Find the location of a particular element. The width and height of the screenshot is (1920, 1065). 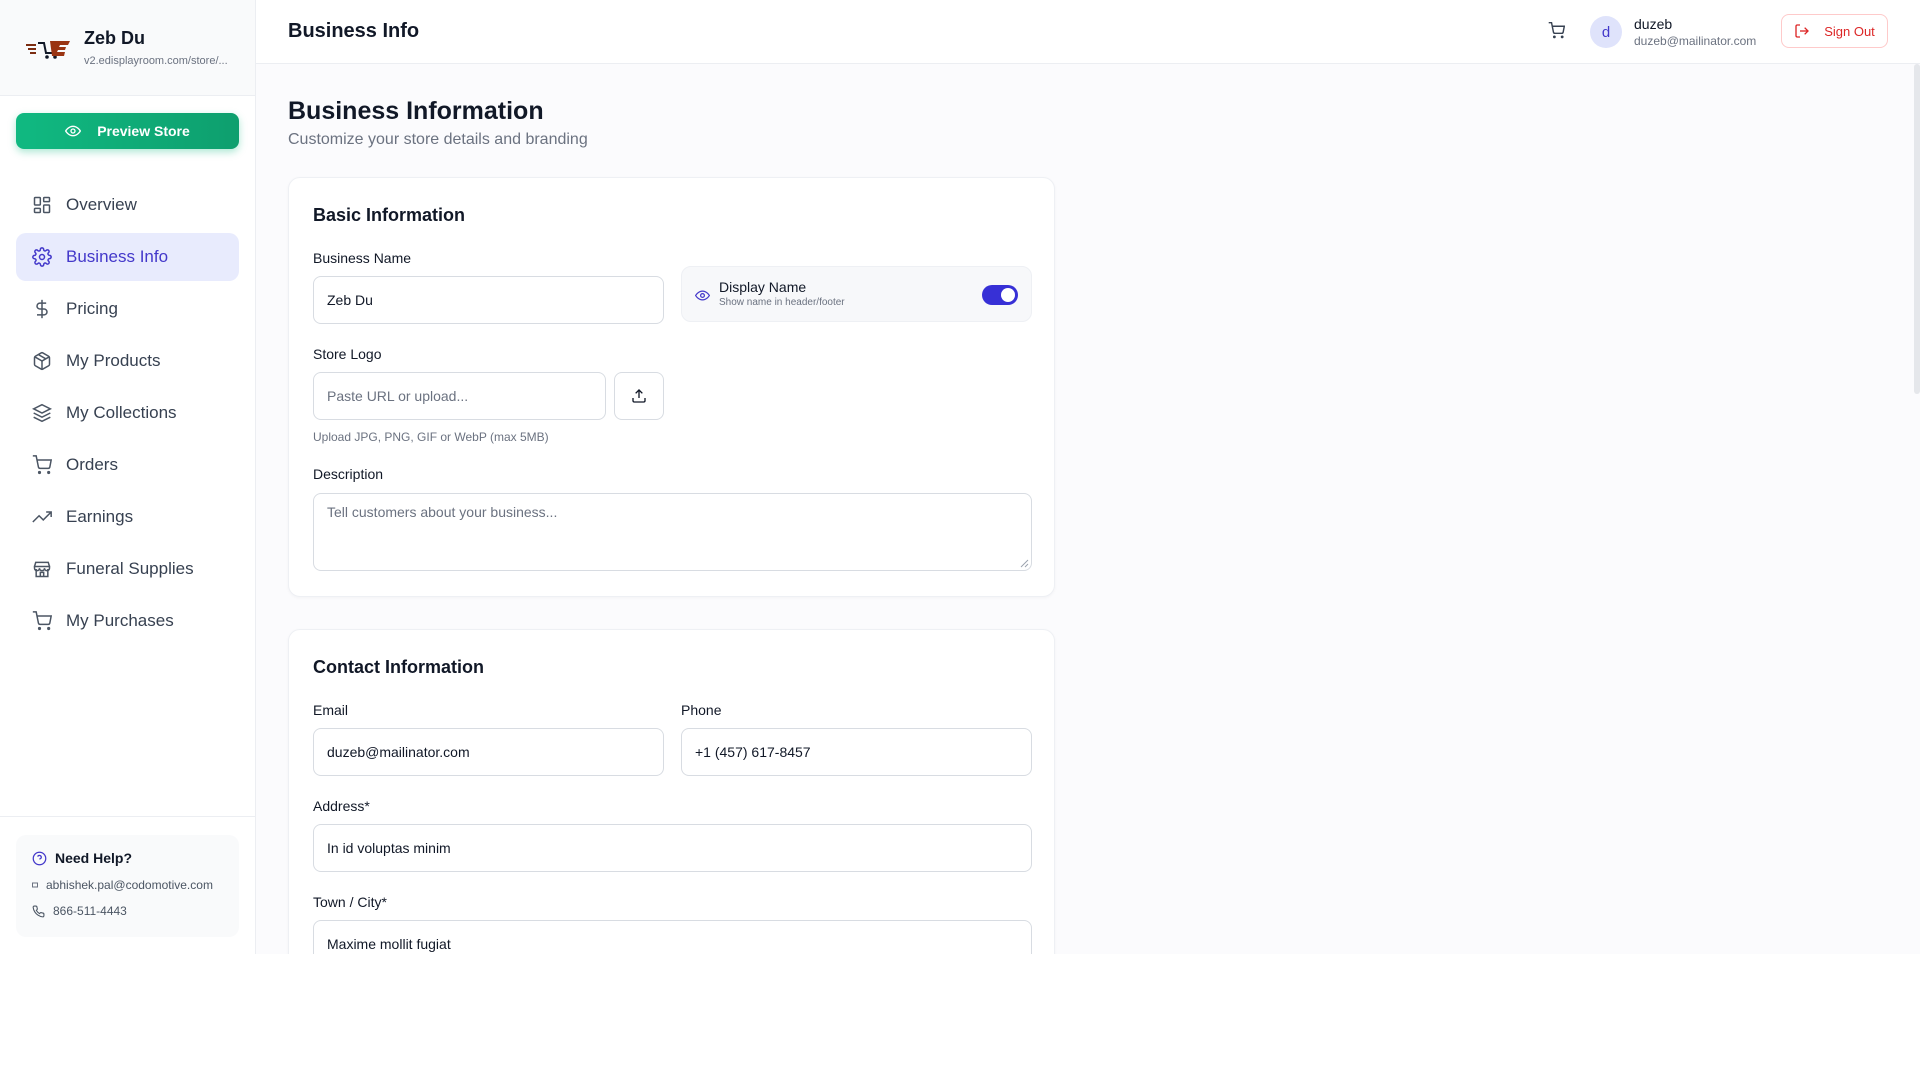

business-name-label: Business Name is located at coordinates (362, 258).